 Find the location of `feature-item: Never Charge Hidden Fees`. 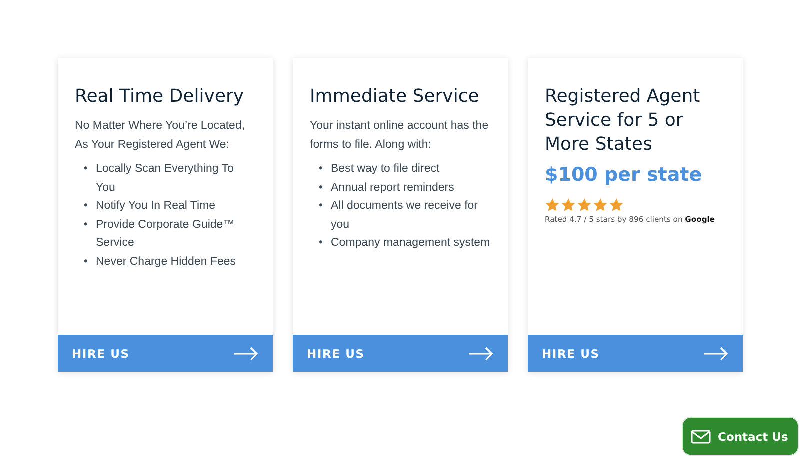

feature-item: Never Charge Hidden Fees is located at coordinates (166, 262).